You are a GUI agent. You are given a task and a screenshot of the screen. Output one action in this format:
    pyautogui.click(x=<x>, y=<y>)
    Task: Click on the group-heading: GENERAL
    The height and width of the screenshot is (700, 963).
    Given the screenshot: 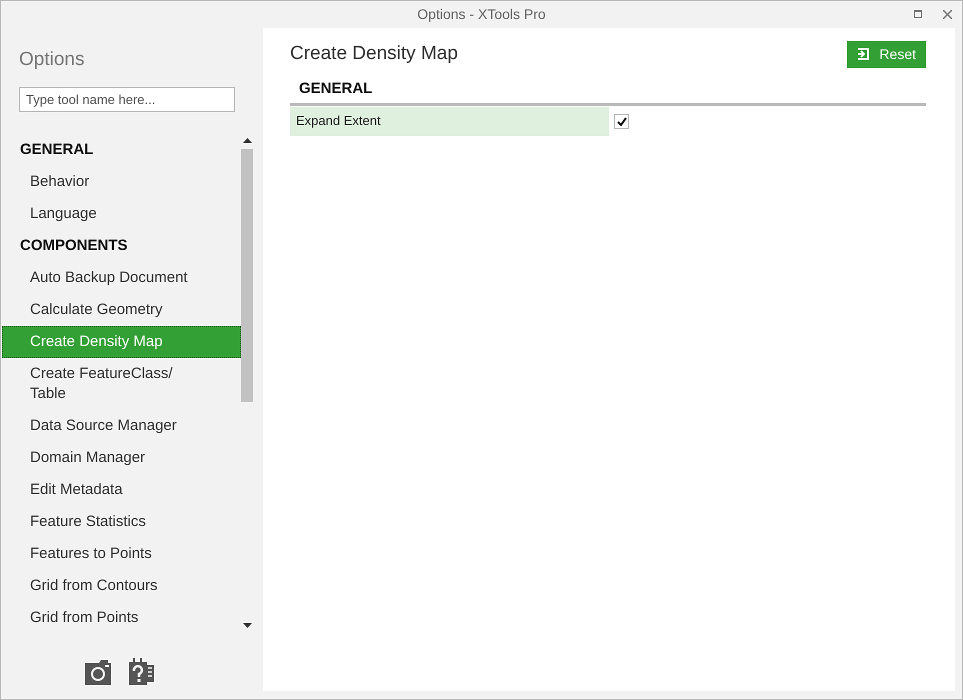 What is the action you would take?
    pyautogui.click(x=56, y=150)
    